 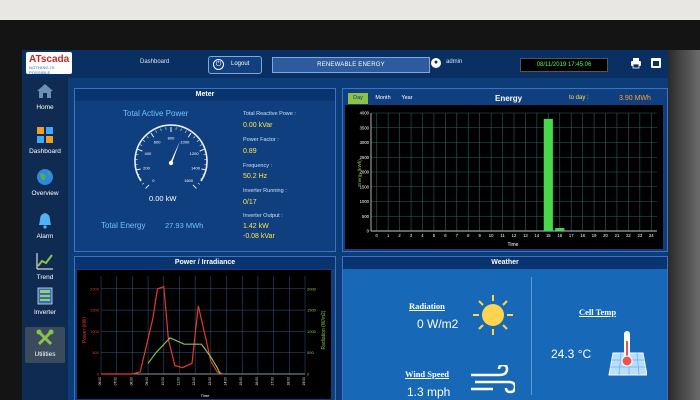 What do you see at coordinates (365, 157) in the screenshot?
I see `y-tick-label: 2500` at bounding box center [365, 157].